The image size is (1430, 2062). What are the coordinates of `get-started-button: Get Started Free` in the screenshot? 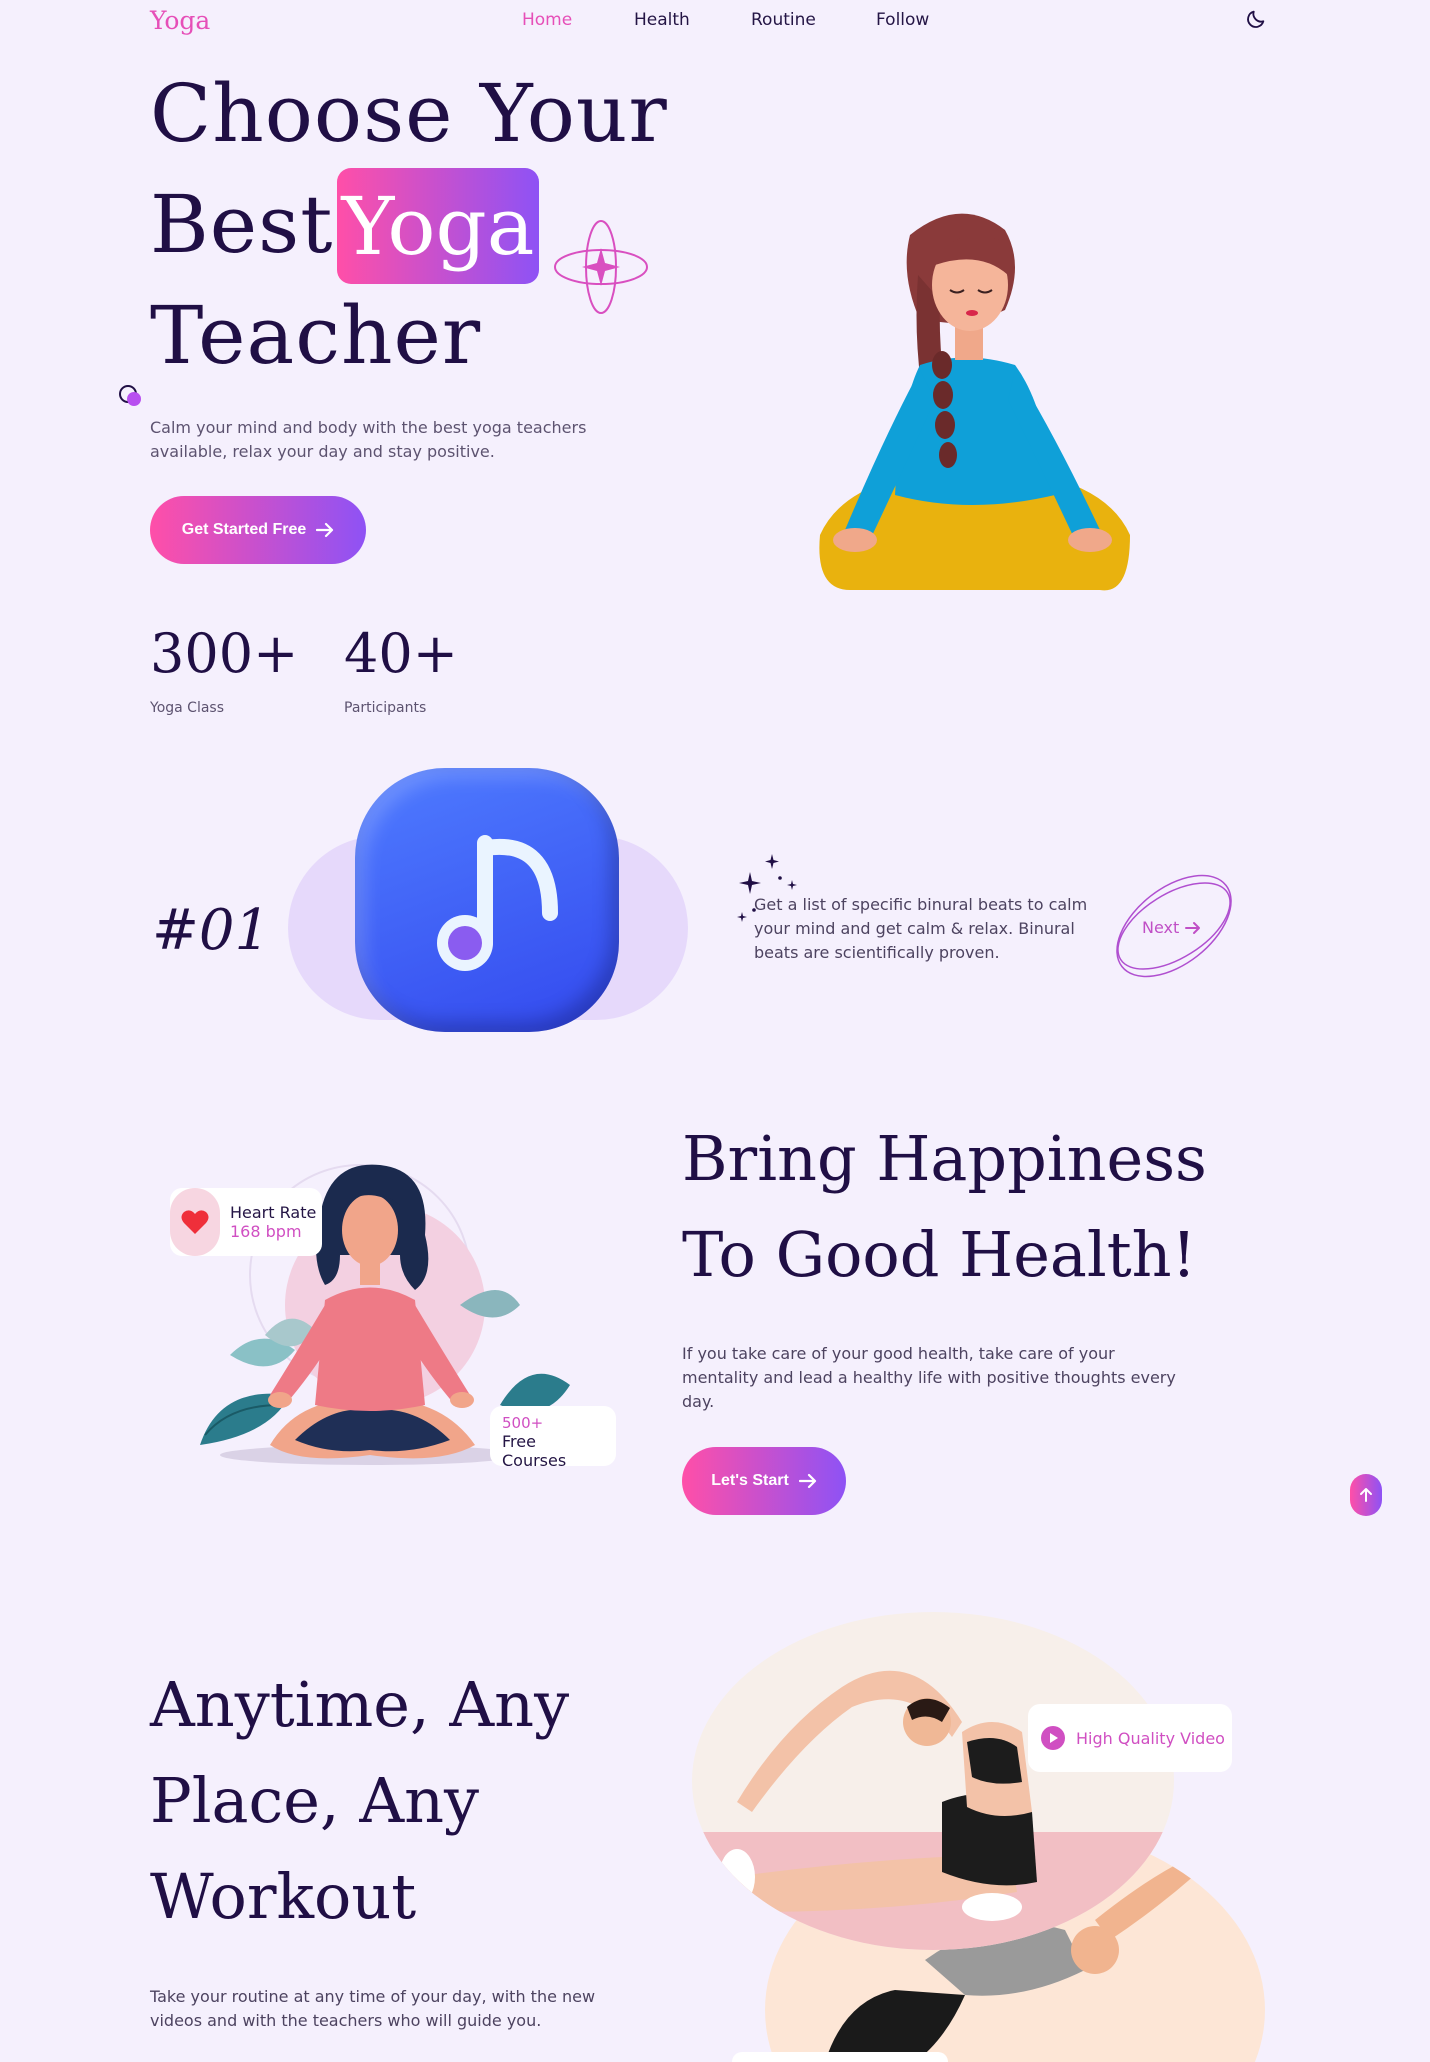 It's located at (258, 530).